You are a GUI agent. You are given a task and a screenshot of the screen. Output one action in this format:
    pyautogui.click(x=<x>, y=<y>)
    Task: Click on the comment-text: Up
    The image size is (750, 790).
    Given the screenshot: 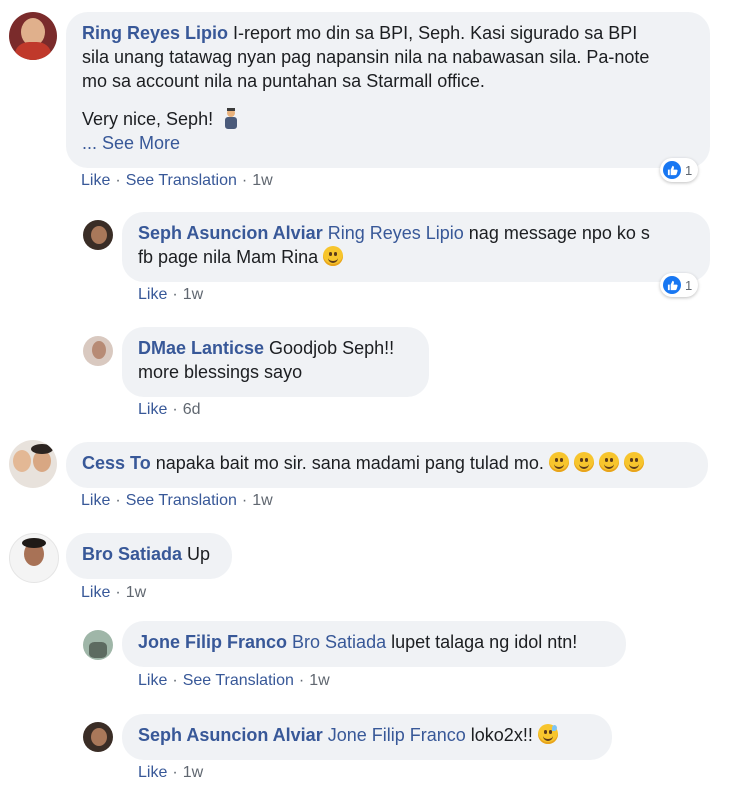 What is the action you would take?
    pyautogui.click(x=199, y=554)
    